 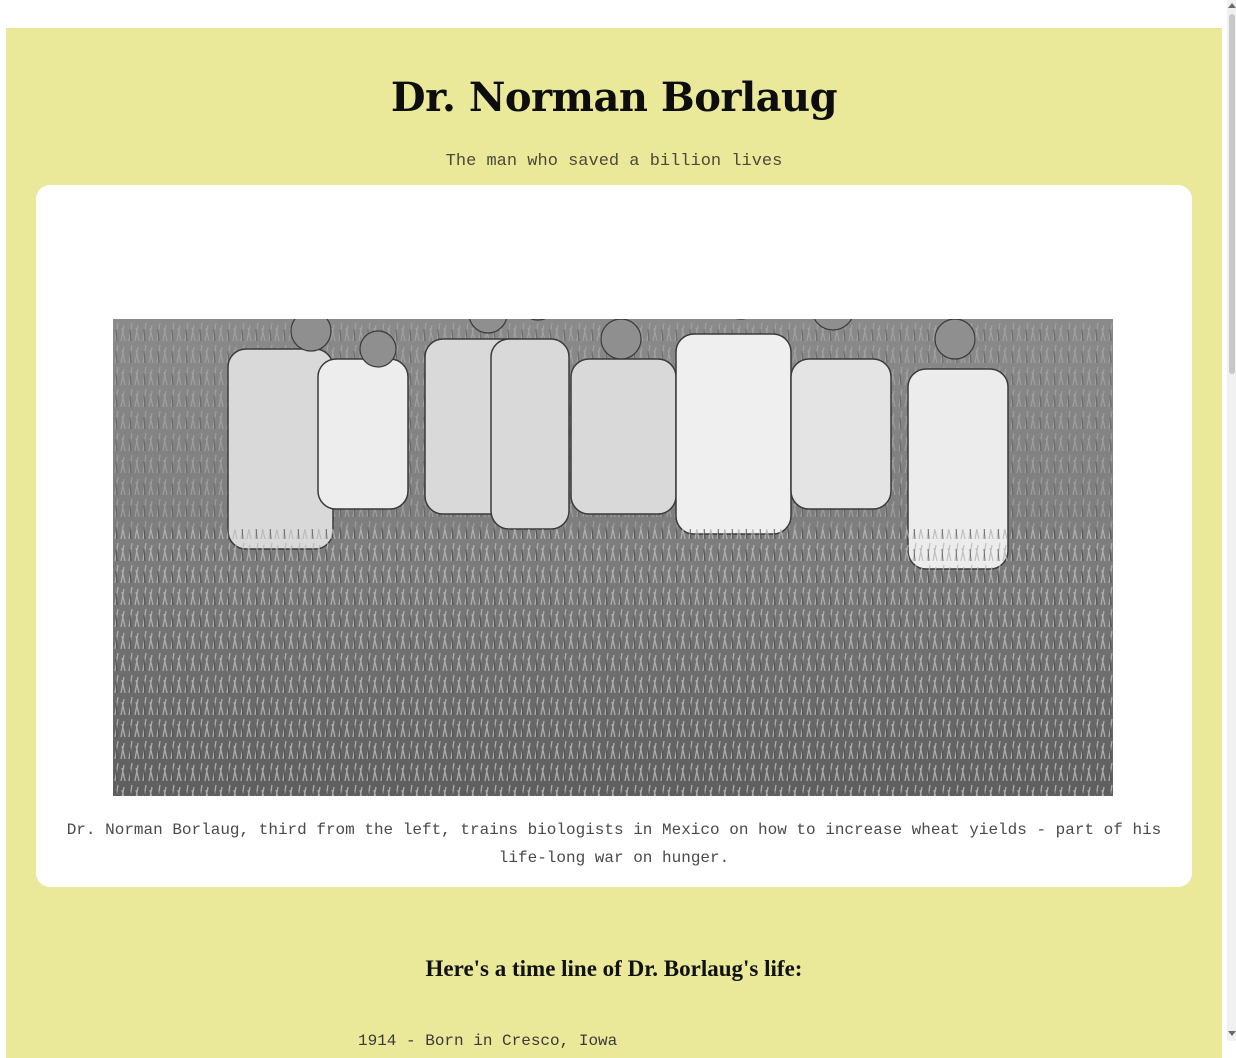 I want to click on scroll-down-arrow-icon, so click(x=1232, y=1033).